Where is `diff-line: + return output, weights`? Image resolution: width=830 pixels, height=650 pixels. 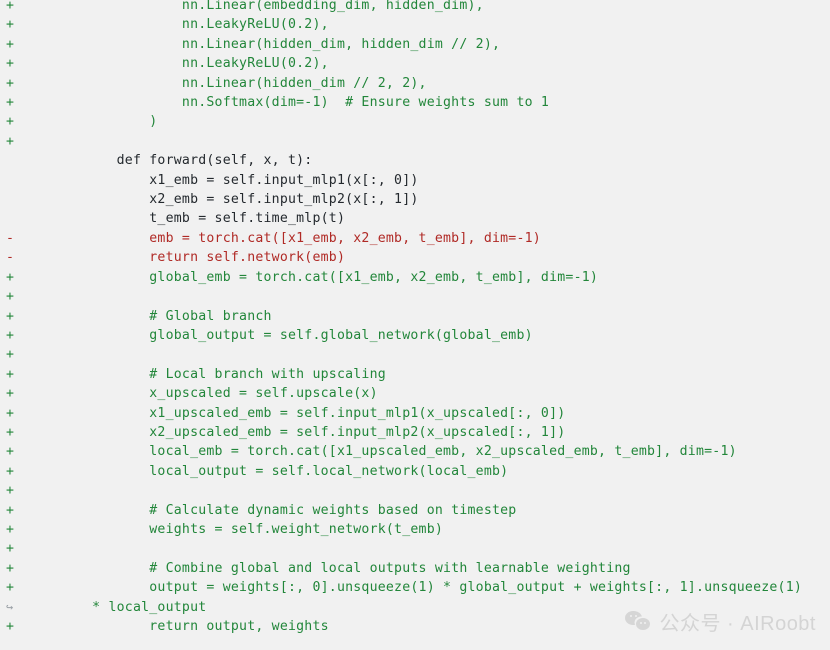
diff-line: + return output, weights is located at coordinates (415, 626).